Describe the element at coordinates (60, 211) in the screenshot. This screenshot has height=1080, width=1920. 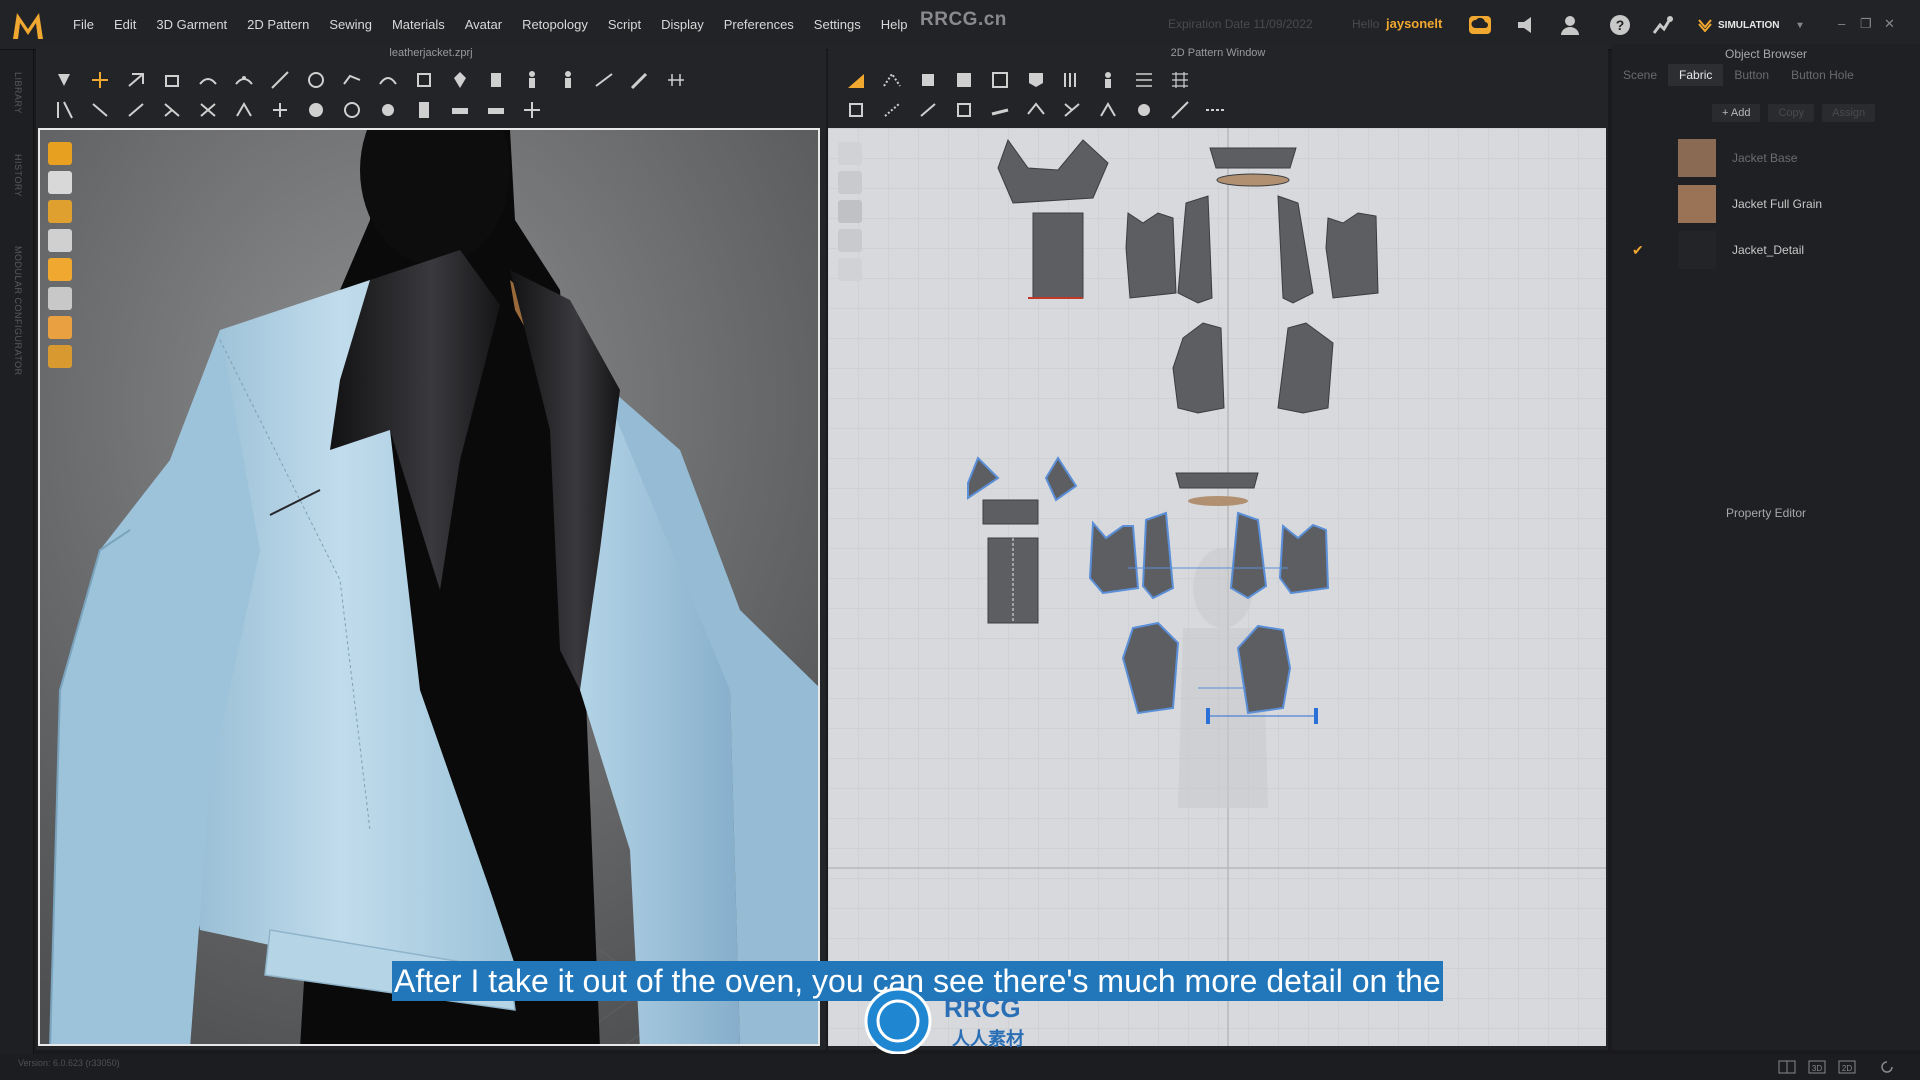
I see `show-texture-icon` at that location.